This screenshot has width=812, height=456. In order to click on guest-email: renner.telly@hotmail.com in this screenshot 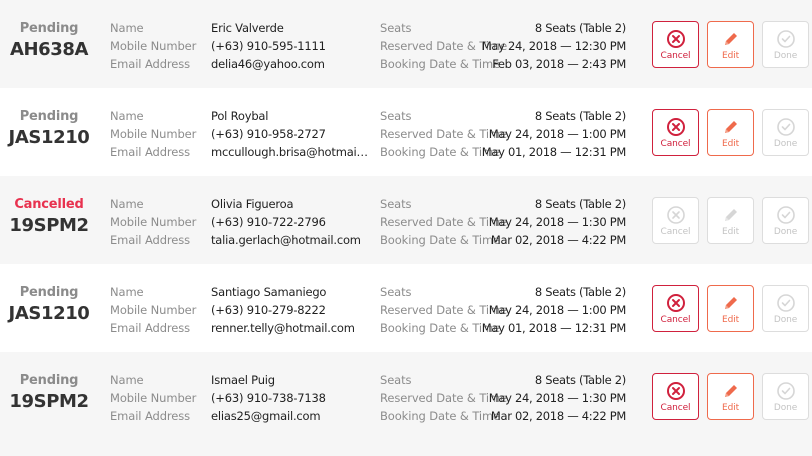, I will do `click(283, 328)`.